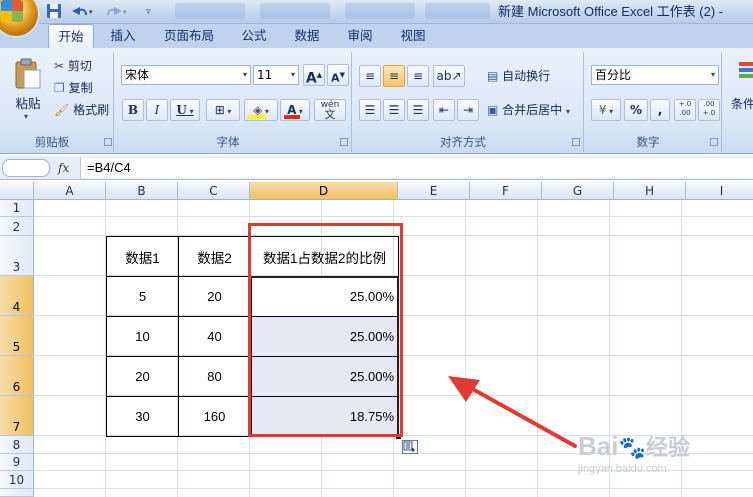  What do you see at coordinates (17, 445) in the screenshot?
I see `row-header-8: 8` at bounding box center [17, 445].